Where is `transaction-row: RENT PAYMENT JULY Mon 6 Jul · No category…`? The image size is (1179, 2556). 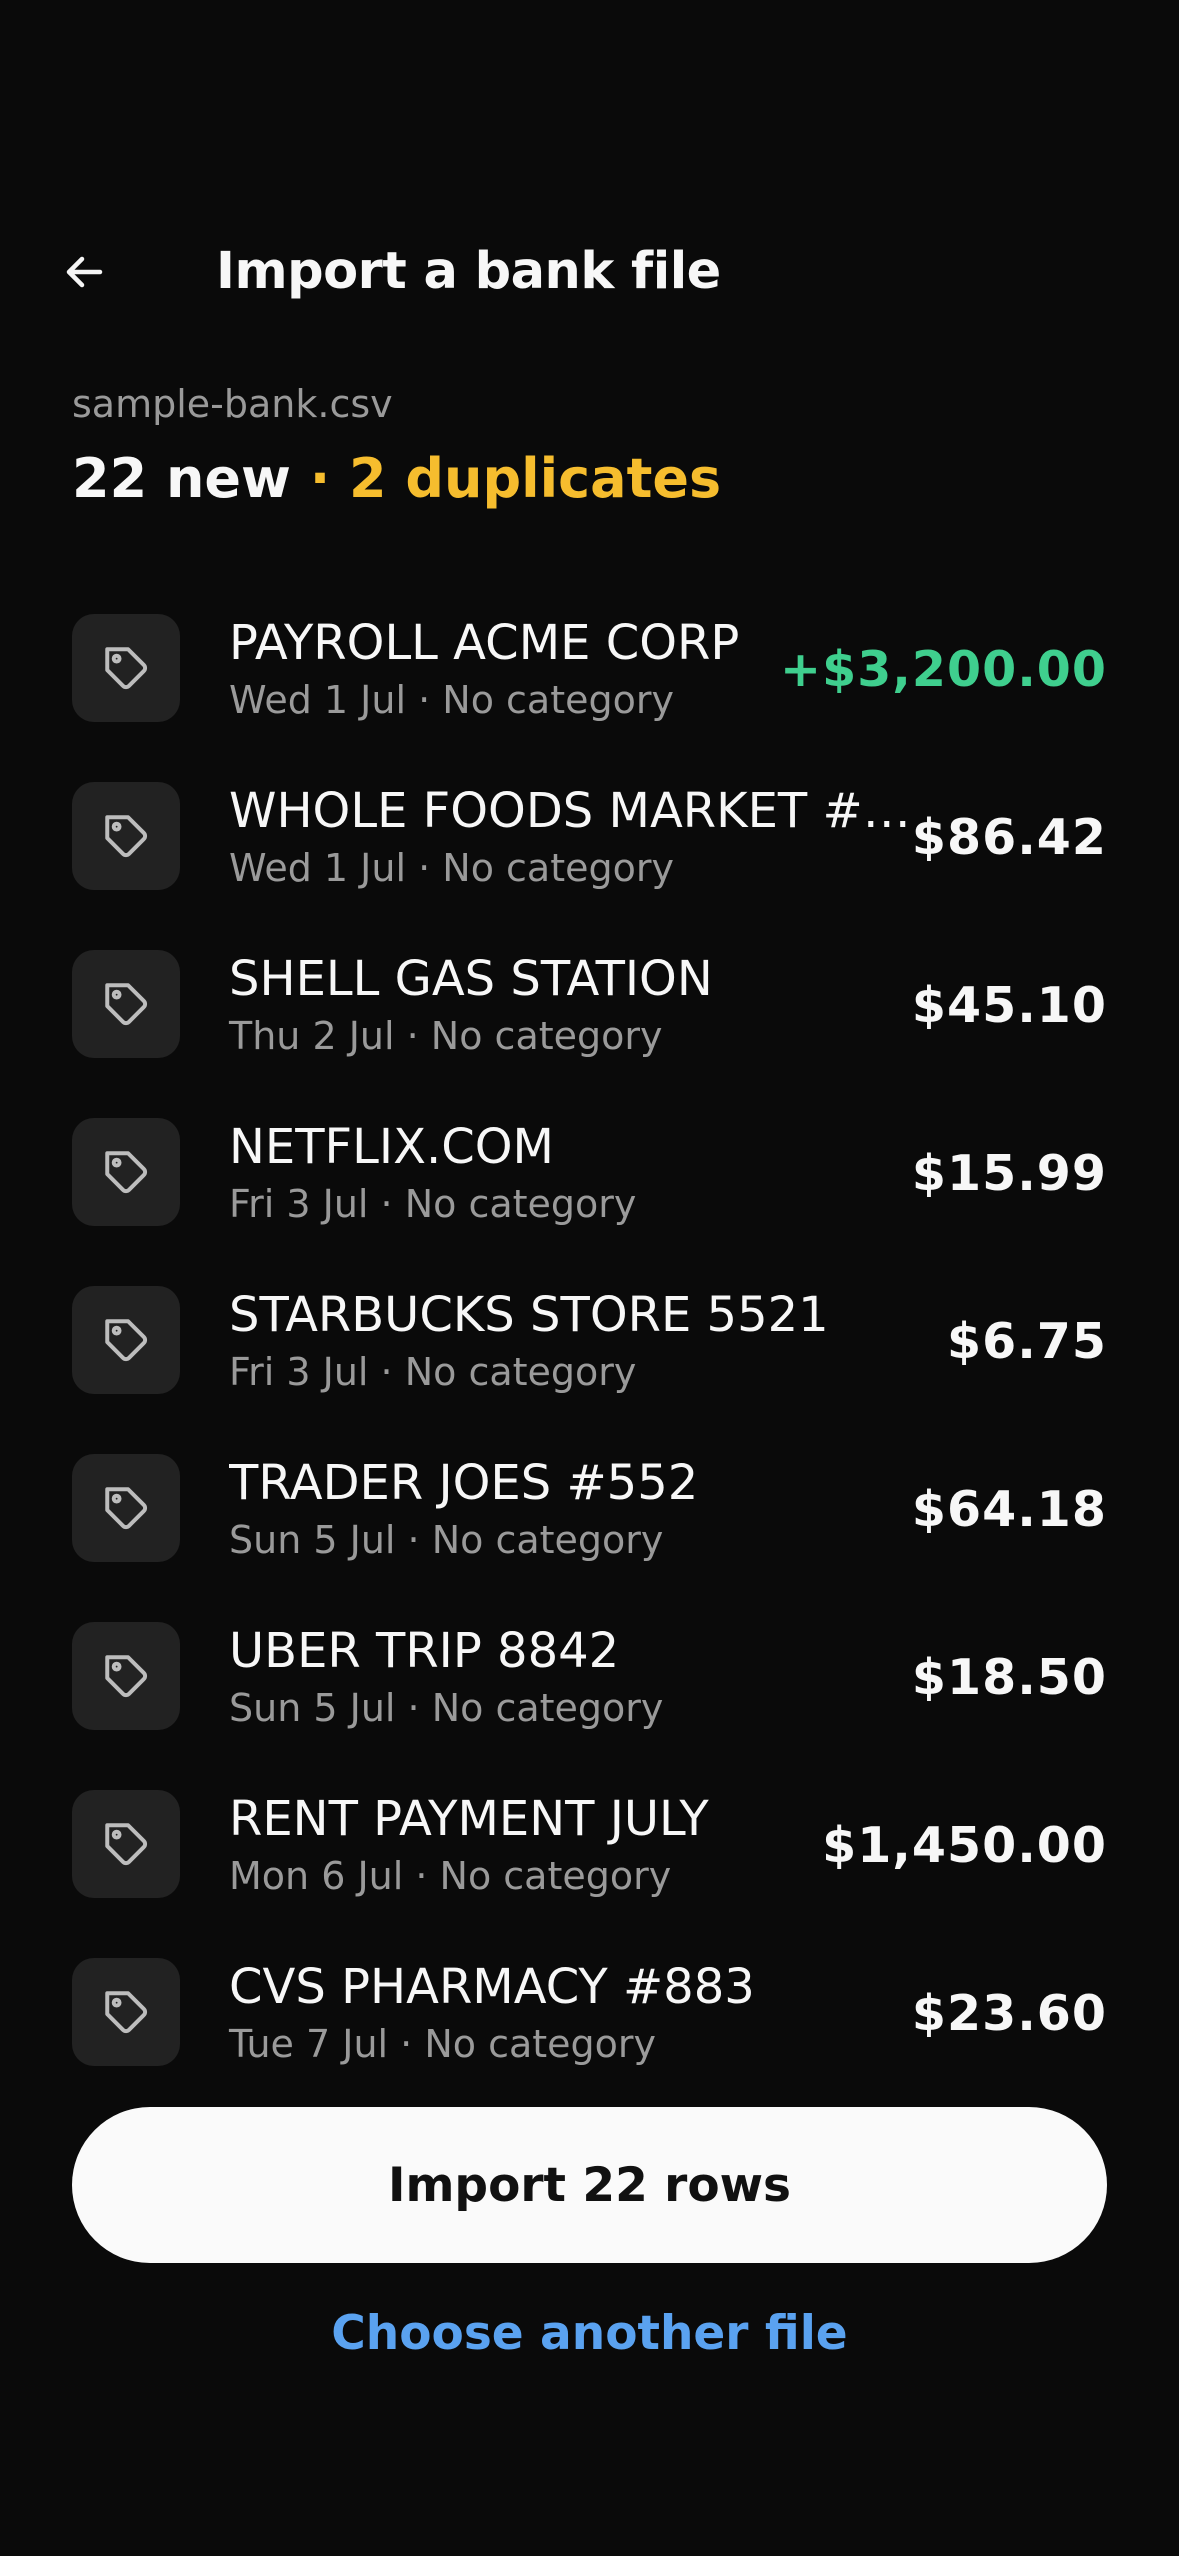 transaction-row: RENT PAYMENT JULY Mon 6 Jul · No category… is located at coordinates (589, 1870).